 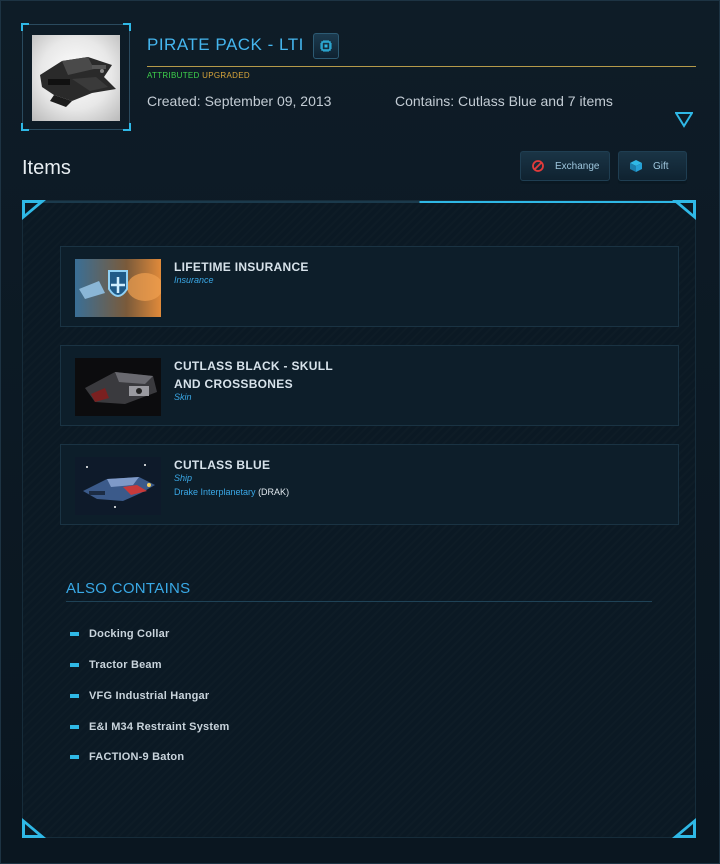 I want to click on list-item-label: Docking Collar, so click(x=129, y=634).